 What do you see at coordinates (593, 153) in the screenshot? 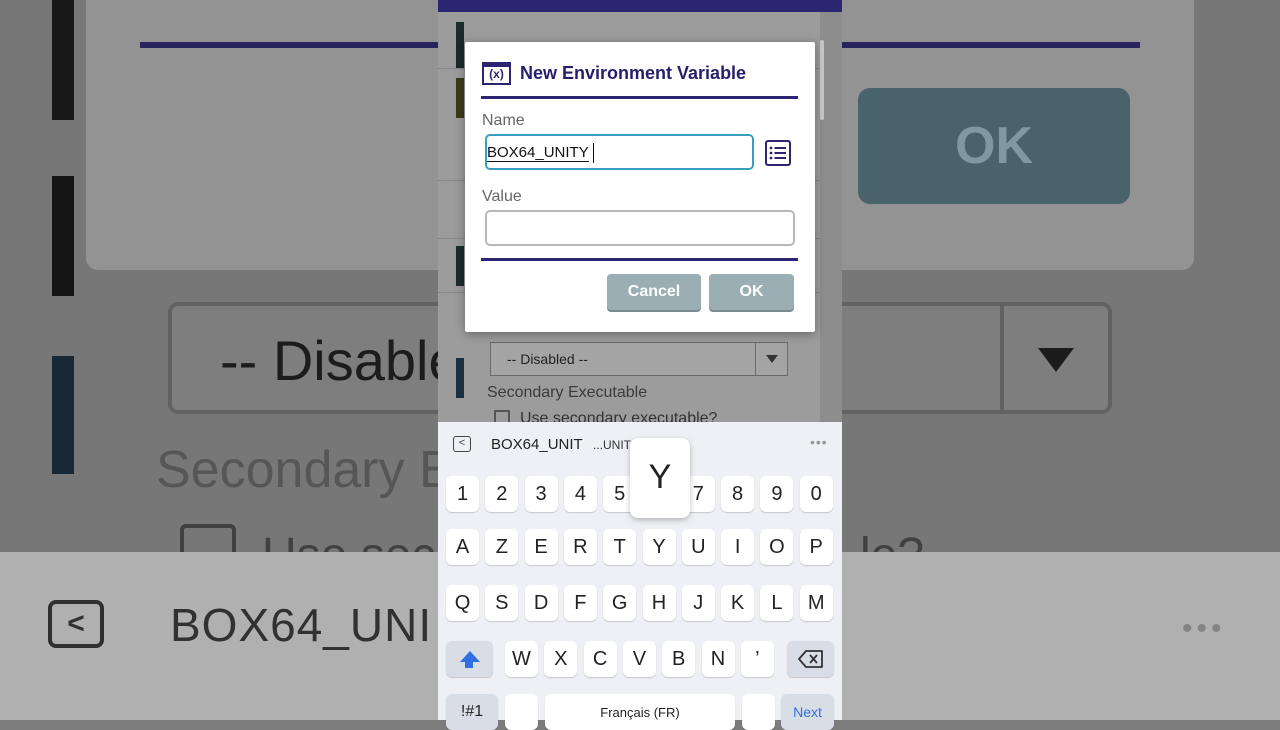
I see `text-caret` at bounding box center [593, 153].